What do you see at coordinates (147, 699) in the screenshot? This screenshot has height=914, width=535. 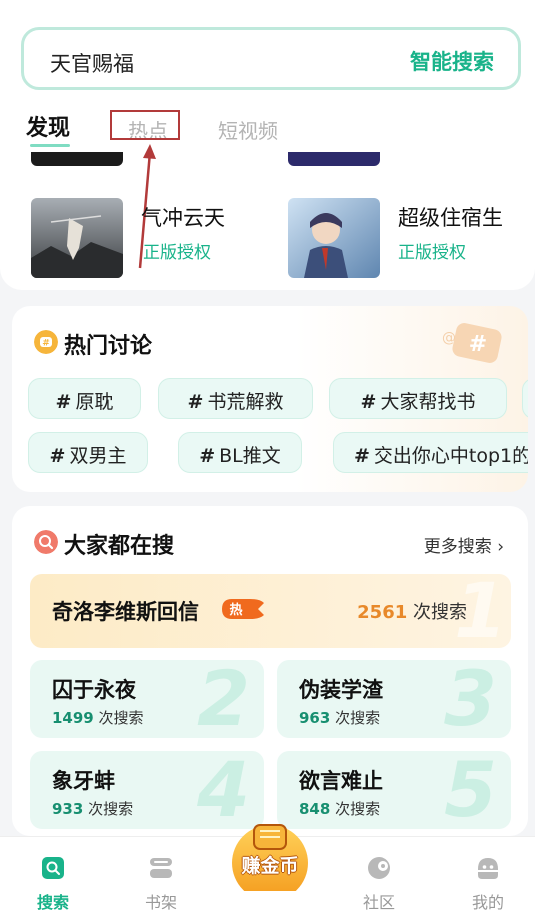 I see `search-item: 2 囚于永夜 1499 次搜索` at bounding box center [147, 699].